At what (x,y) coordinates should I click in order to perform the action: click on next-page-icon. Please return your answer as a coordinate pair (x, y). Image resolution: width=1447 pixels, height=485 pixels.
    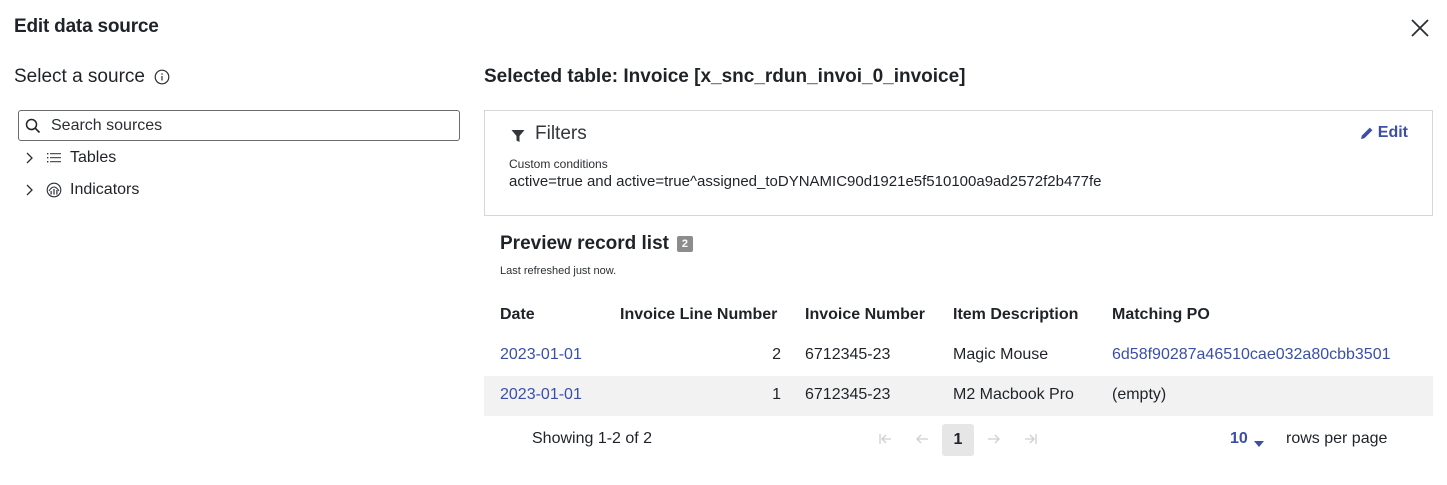
    Looking at the image, I should click on (994, 439).